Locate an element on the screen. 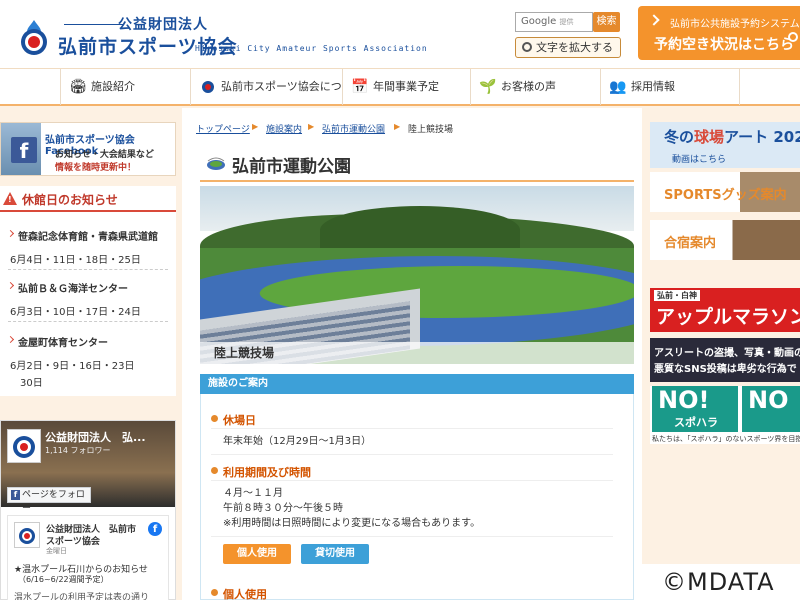 This screenshot has width=800, height=600. nav-item-schedule: 📅 年間事業予定 is located at coordinates (406, 87).